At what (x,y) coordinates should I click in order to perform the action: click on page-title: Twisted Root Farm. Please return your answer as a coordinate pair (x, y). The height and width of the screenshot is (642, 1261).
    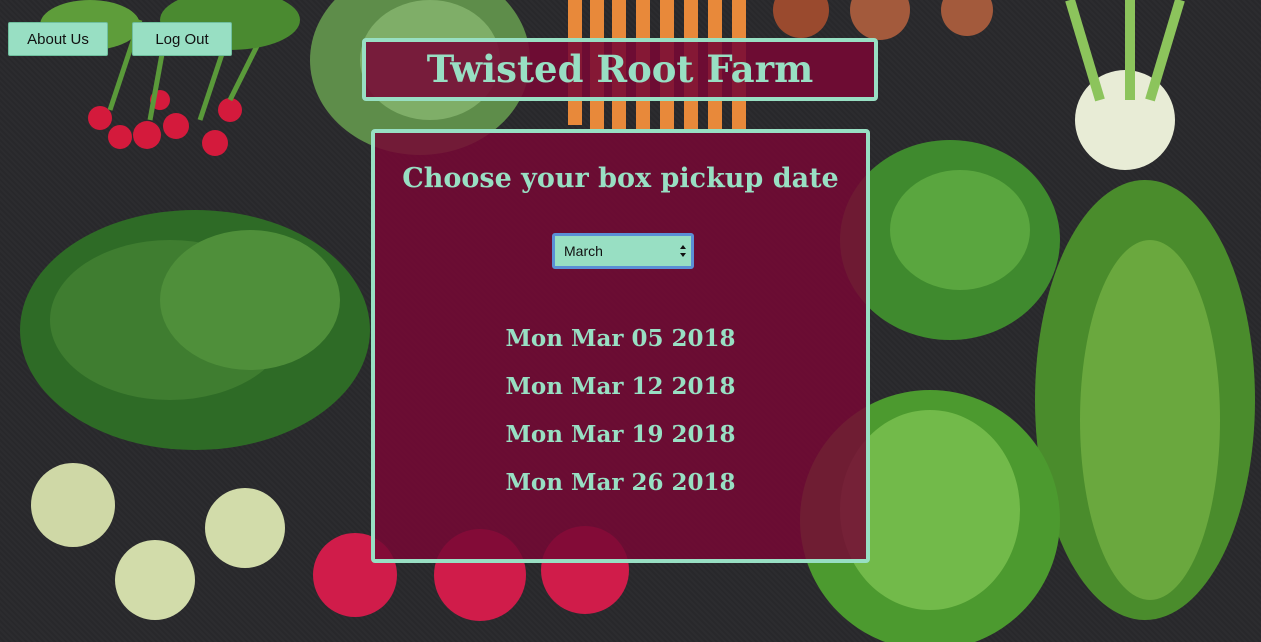
    Looking at the image, I should click on (620, 69).